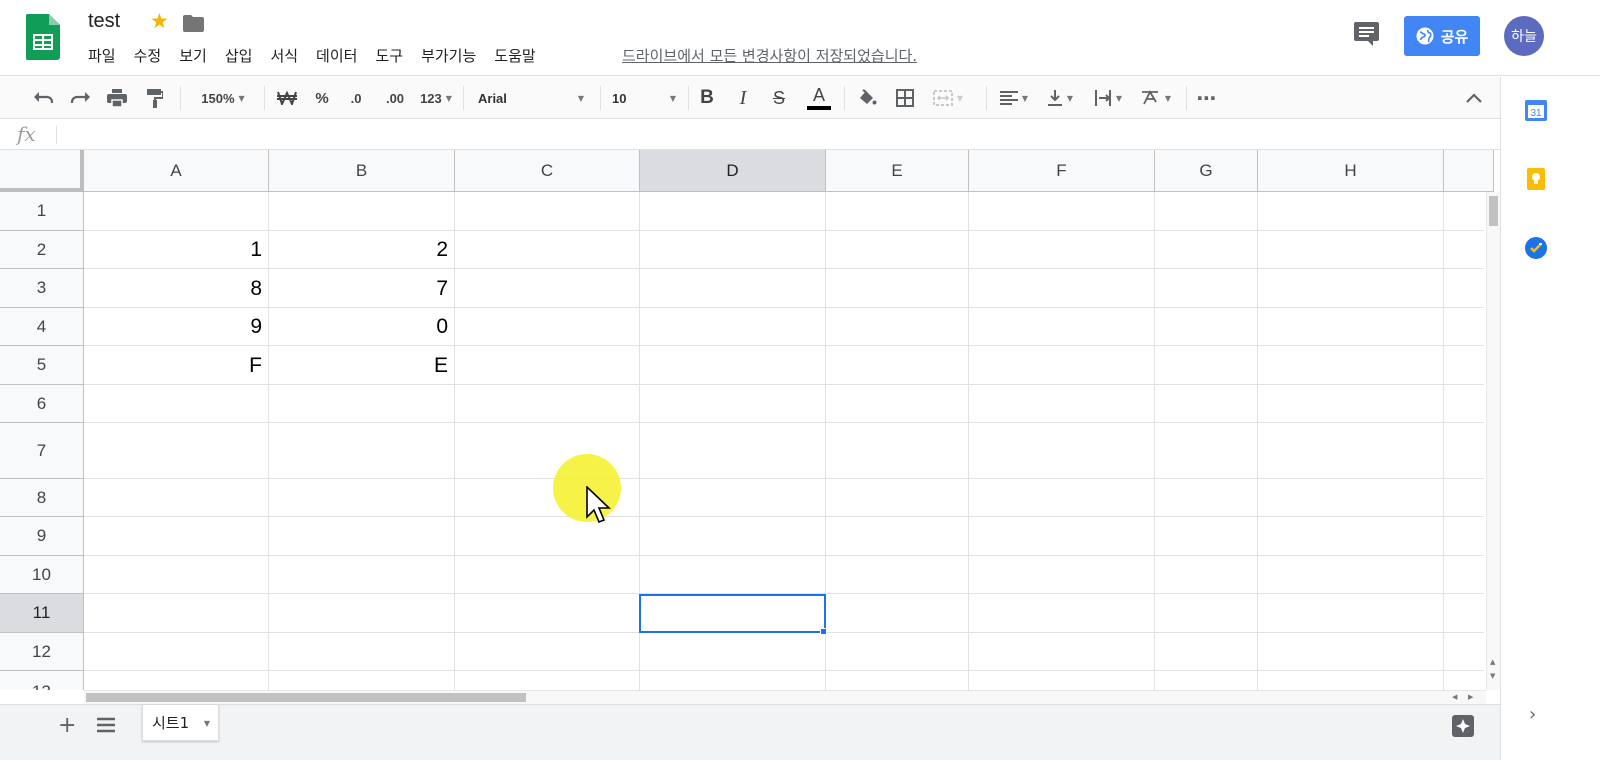  I want to click on cell-a3: 8, so click(176, 288).